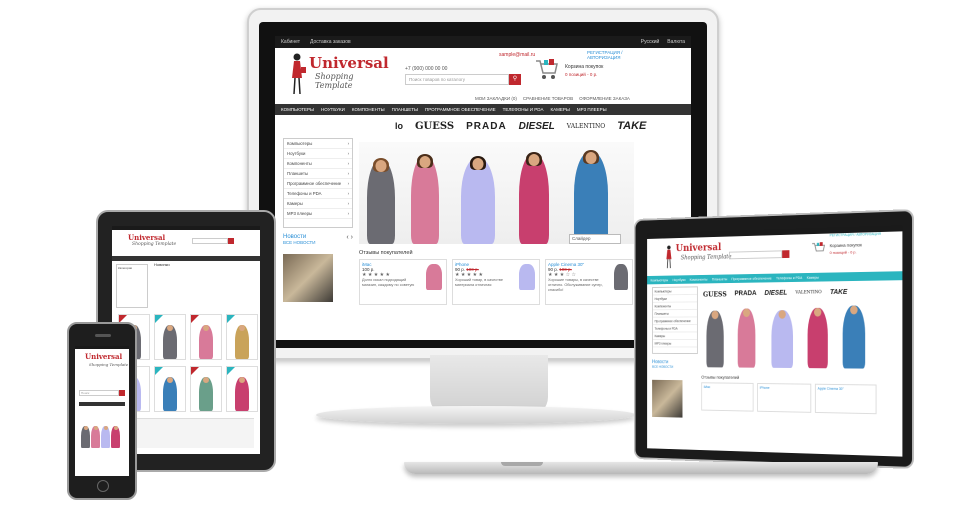  Describe the element at coordinates (674, 343) in the screenshot. I see `category-item: MP3 плееры` at that location.